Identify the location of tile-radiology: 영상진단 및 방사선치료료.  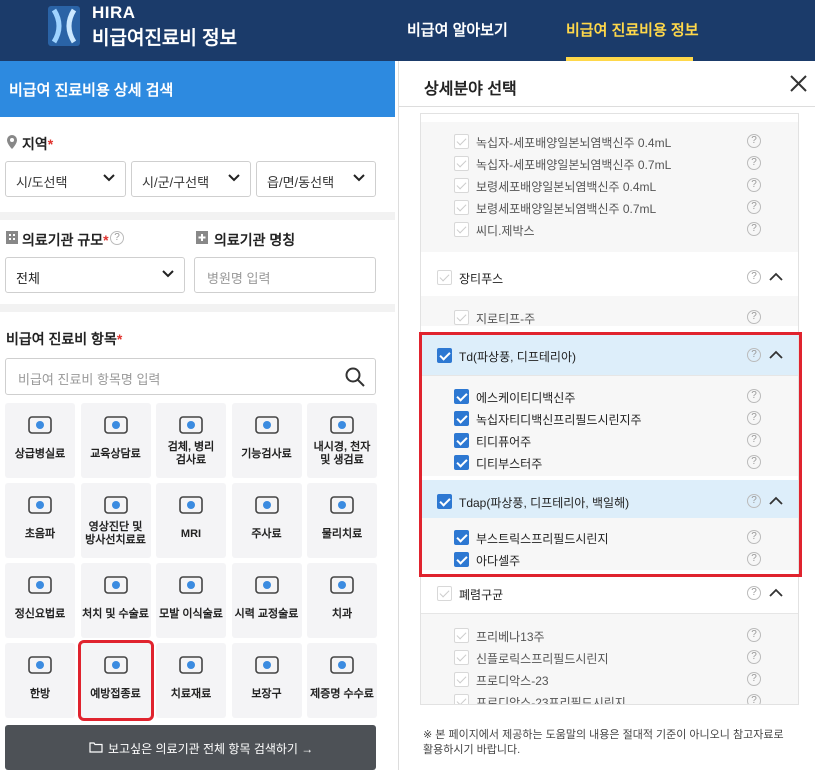
(115, 520).